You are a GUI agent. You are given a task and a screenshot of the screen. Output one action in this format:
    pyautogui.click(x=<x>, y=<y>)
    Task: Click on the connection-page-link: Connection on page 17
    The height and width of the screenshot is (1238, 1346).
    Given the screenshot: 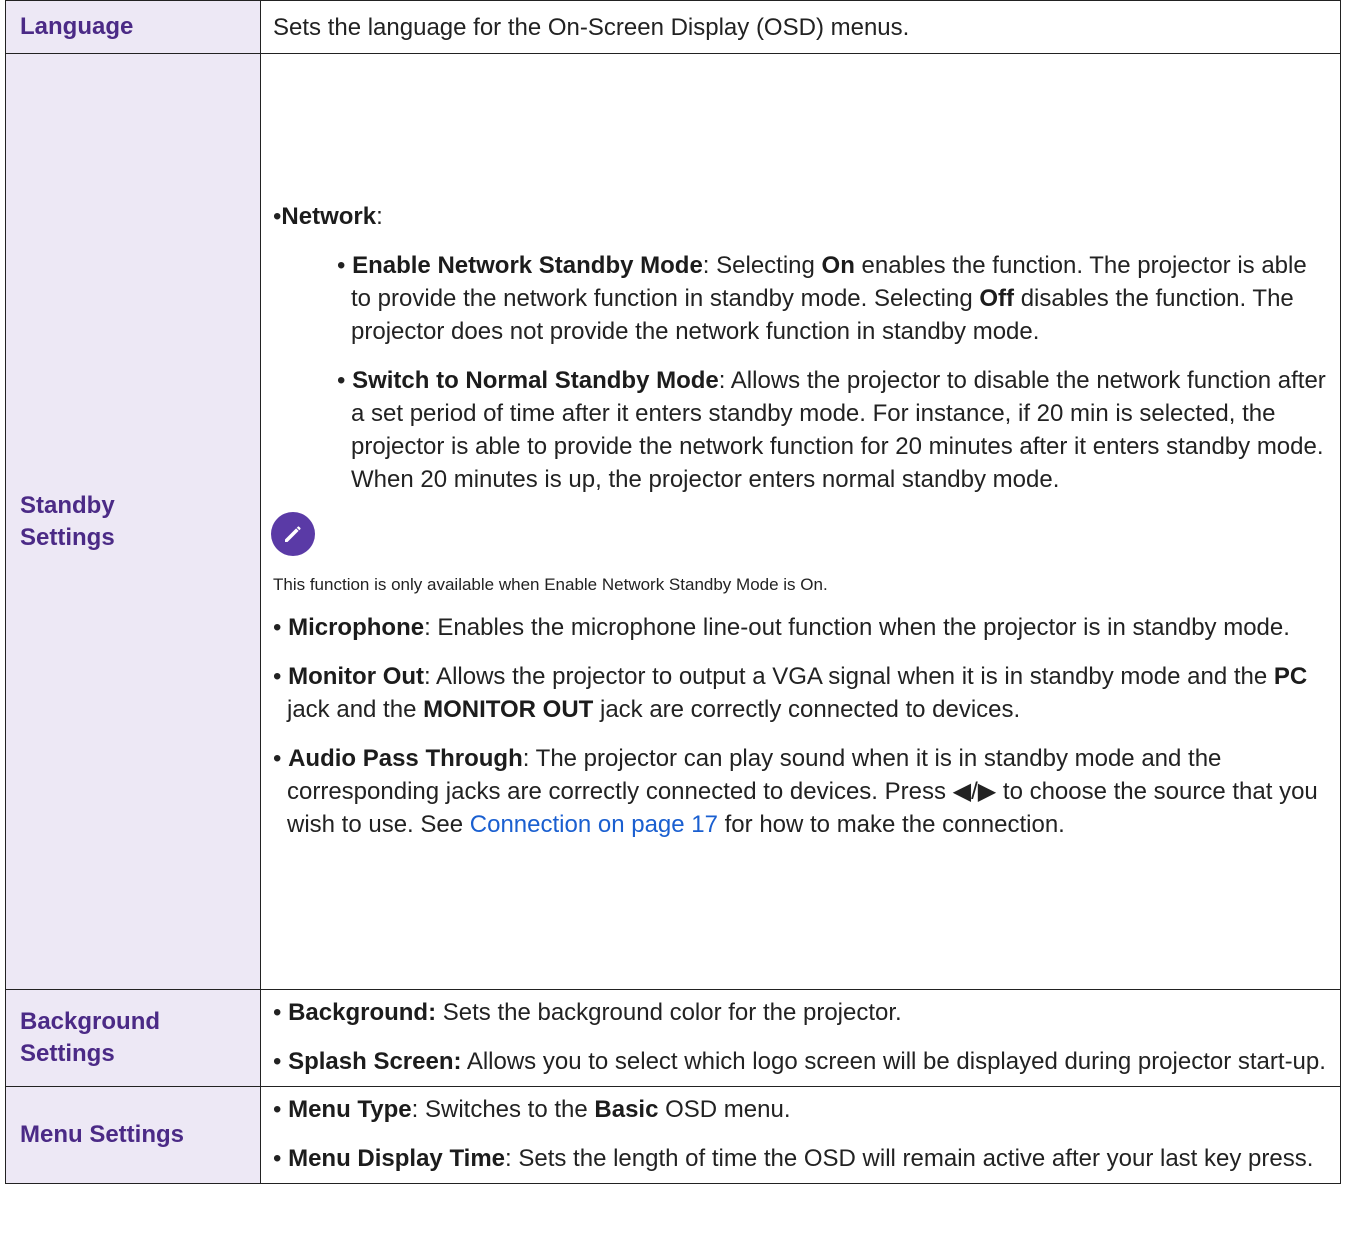 What is the action you would take?
    pyautogui.click(x=594, y=824)
    